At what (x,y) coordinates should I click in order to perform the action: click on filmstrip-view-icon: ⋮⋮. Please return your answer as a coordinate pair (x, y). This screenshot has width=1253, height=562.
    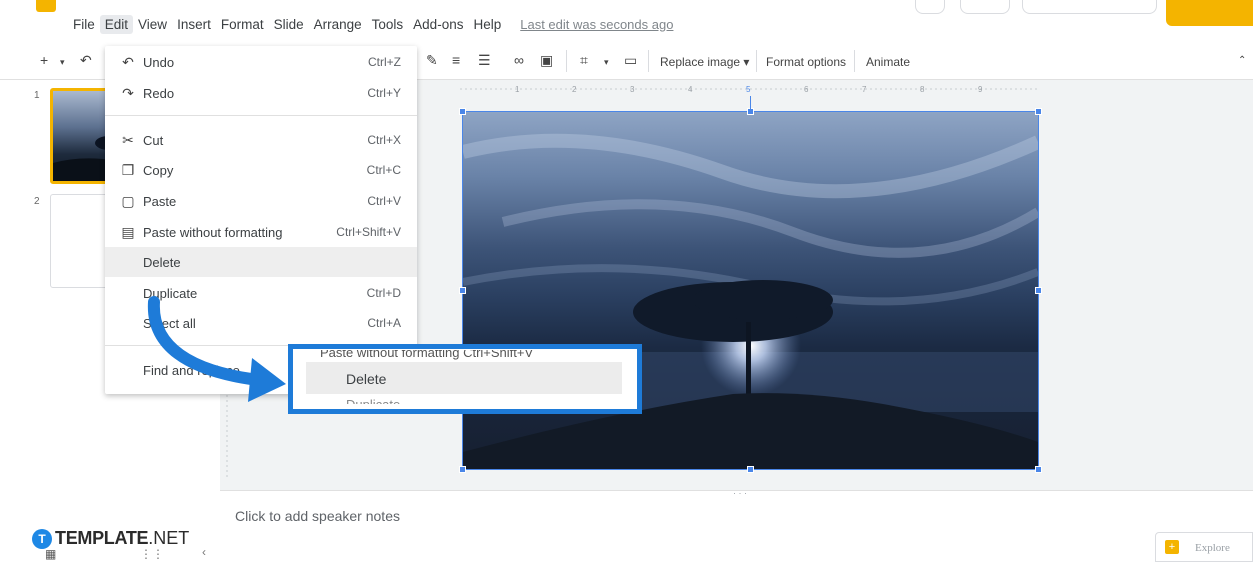
    Looking at the image, I should click on (152, 554).